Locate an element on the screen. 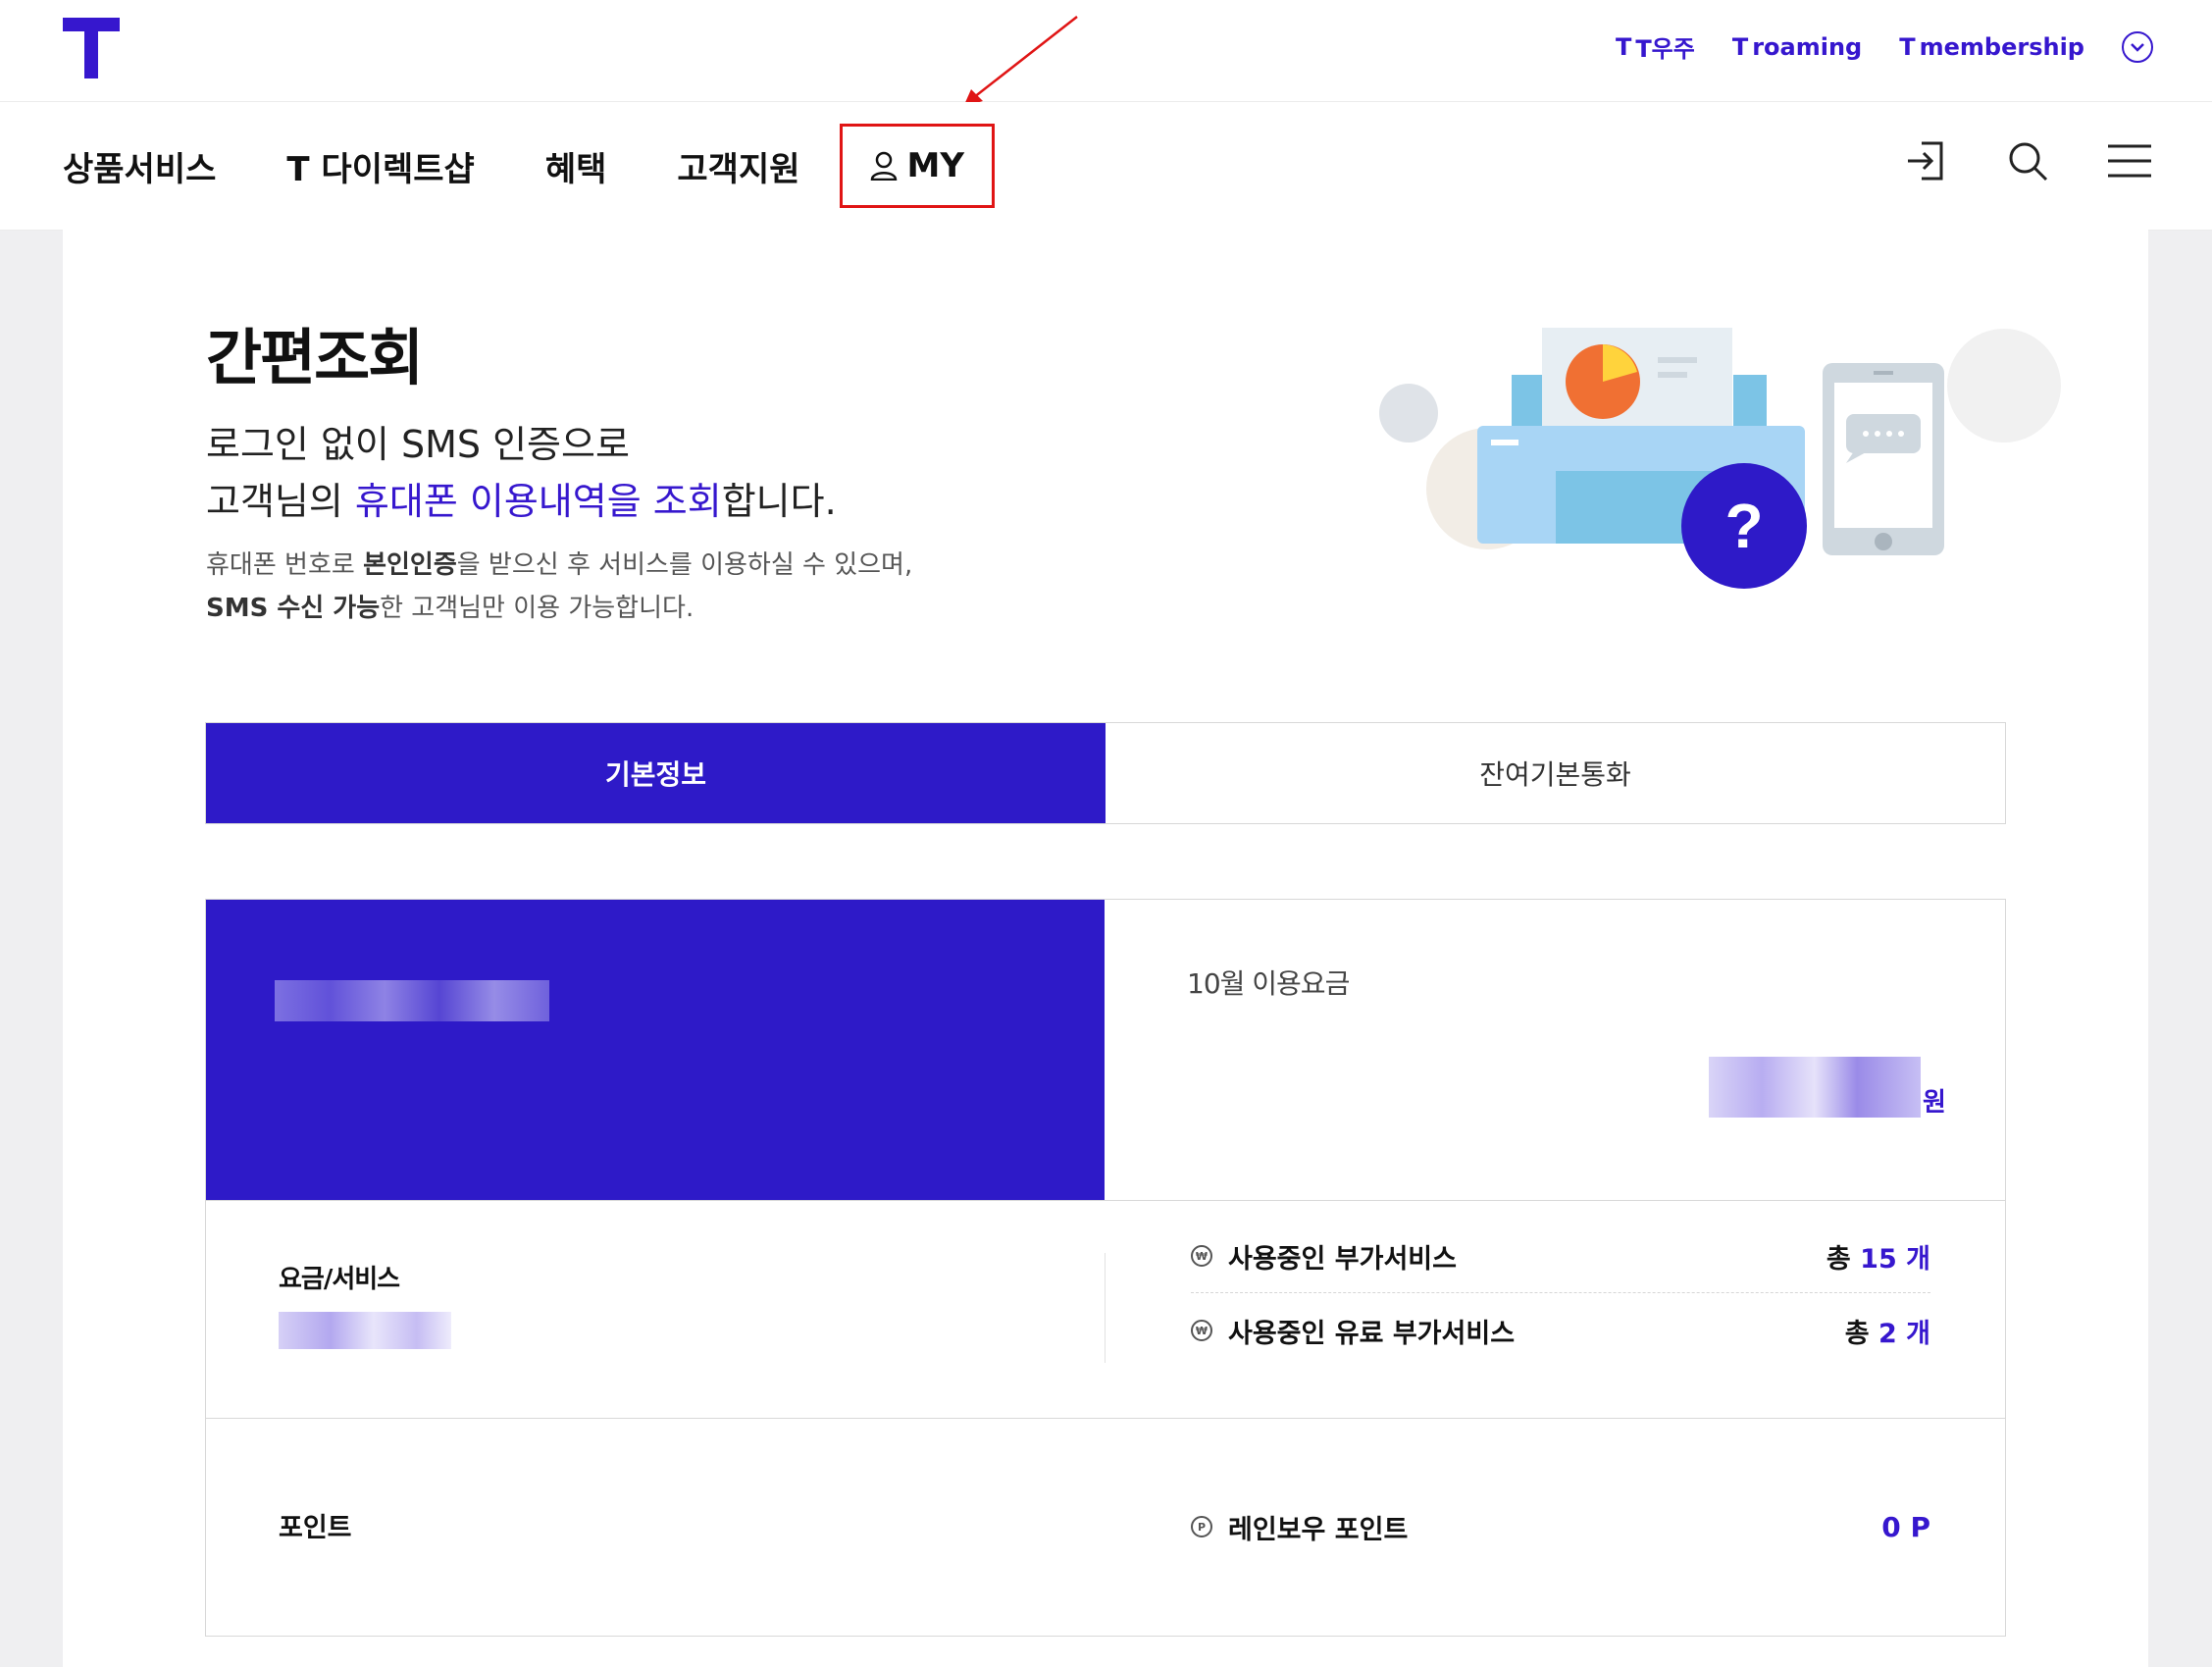 The width and height of the screenshot is (2212, 1667). blurred-plan-name is located at coordinates (365, 1330).